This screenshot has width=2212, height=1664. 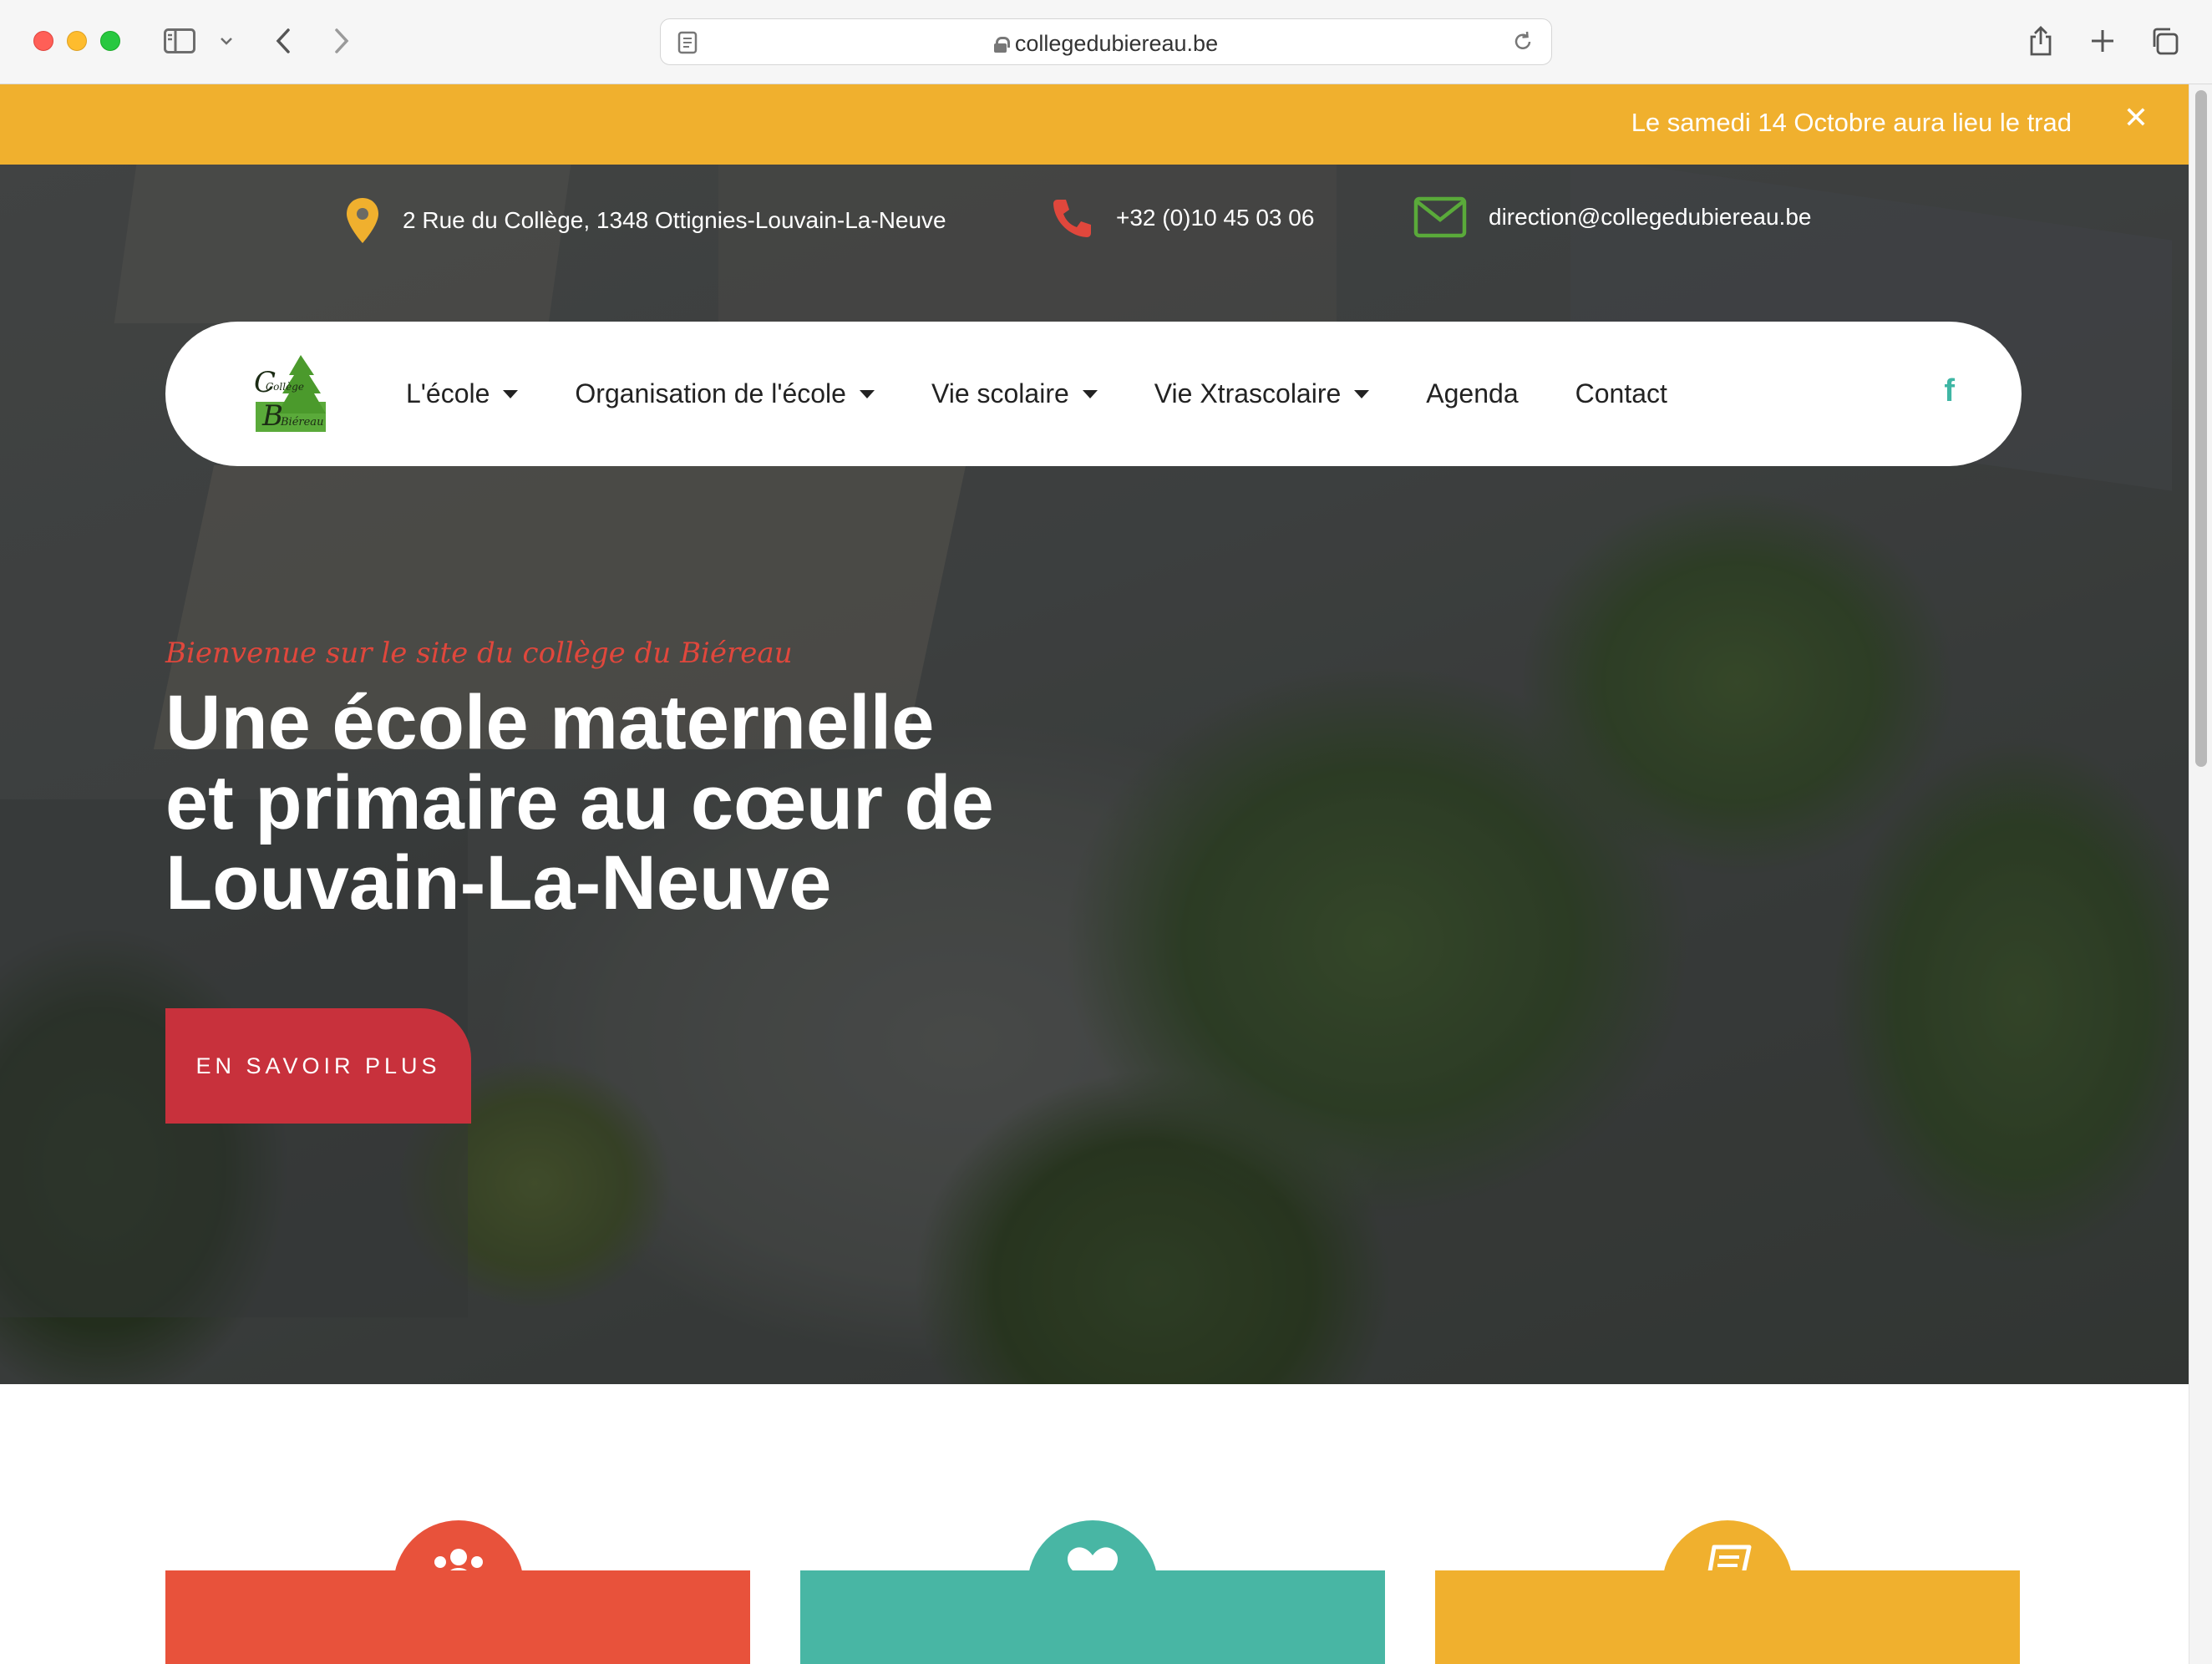 What do you see at coordinates (341, 41) in the screenshot?
I see `forward-icon` at bounding box center [341, 41].